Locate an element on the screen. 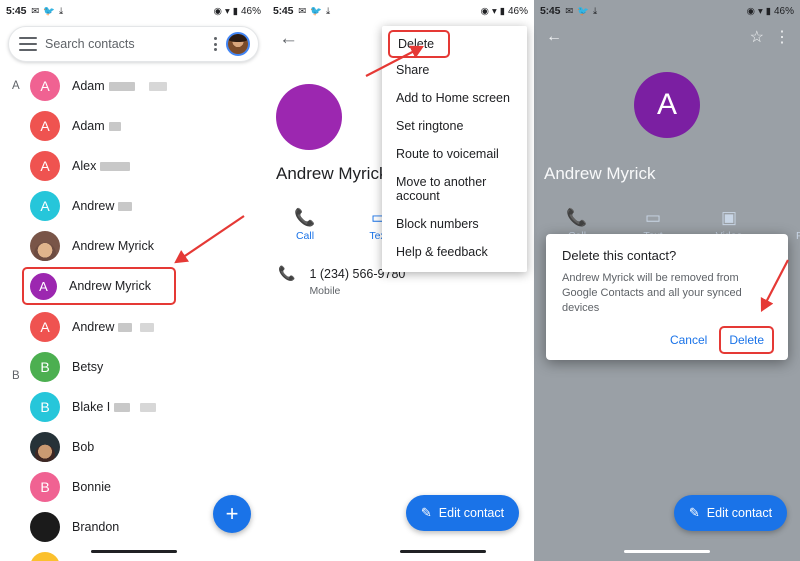 This screenshot has height=561, width=800. contact-name: Bonnie is located at coordinates (91, 487).